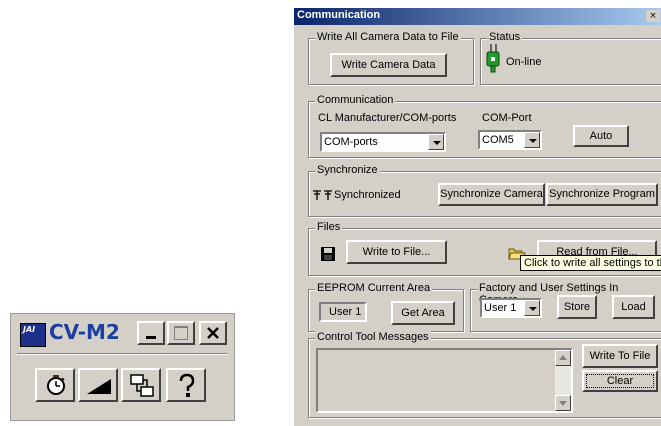  I want to click on help-button, so click(186, 385).